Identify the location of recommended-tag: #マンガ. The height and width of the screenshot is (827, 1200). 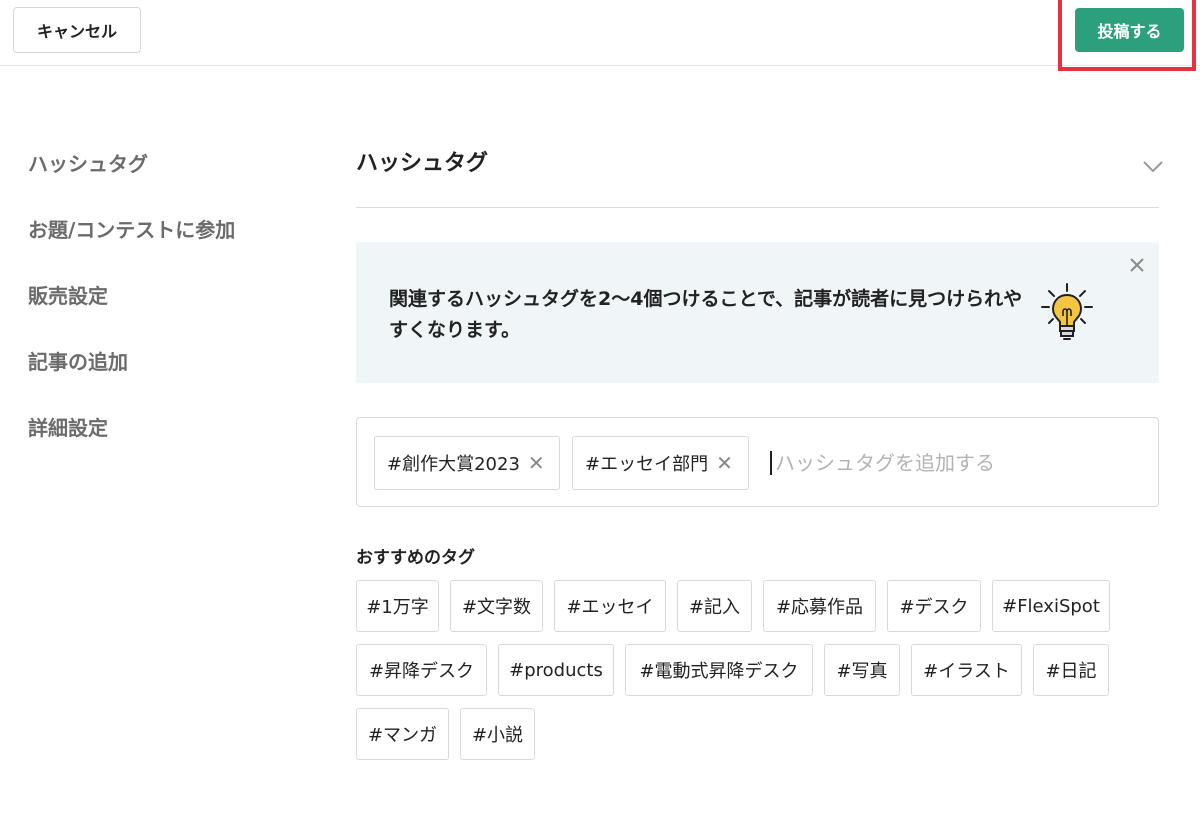
(402, 734).